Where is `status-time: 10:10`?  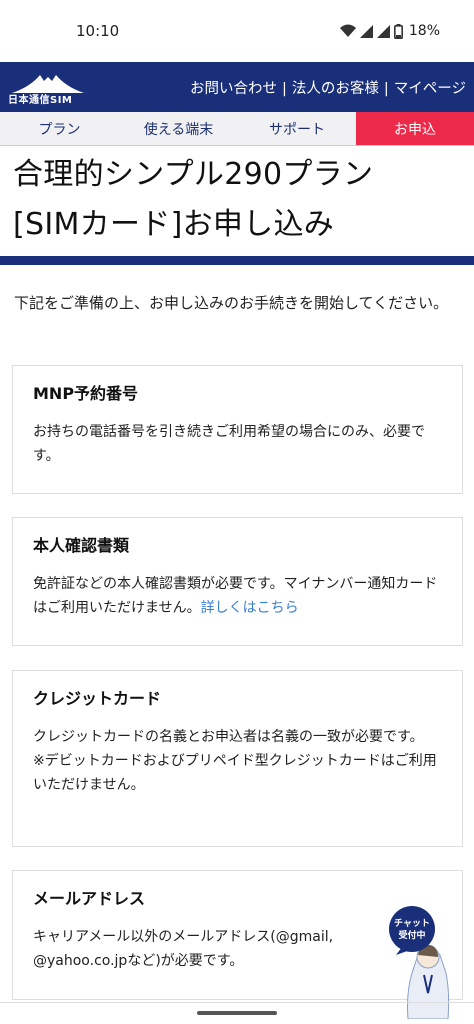 status-time: 10:10 is located at coordinates (98, 31).